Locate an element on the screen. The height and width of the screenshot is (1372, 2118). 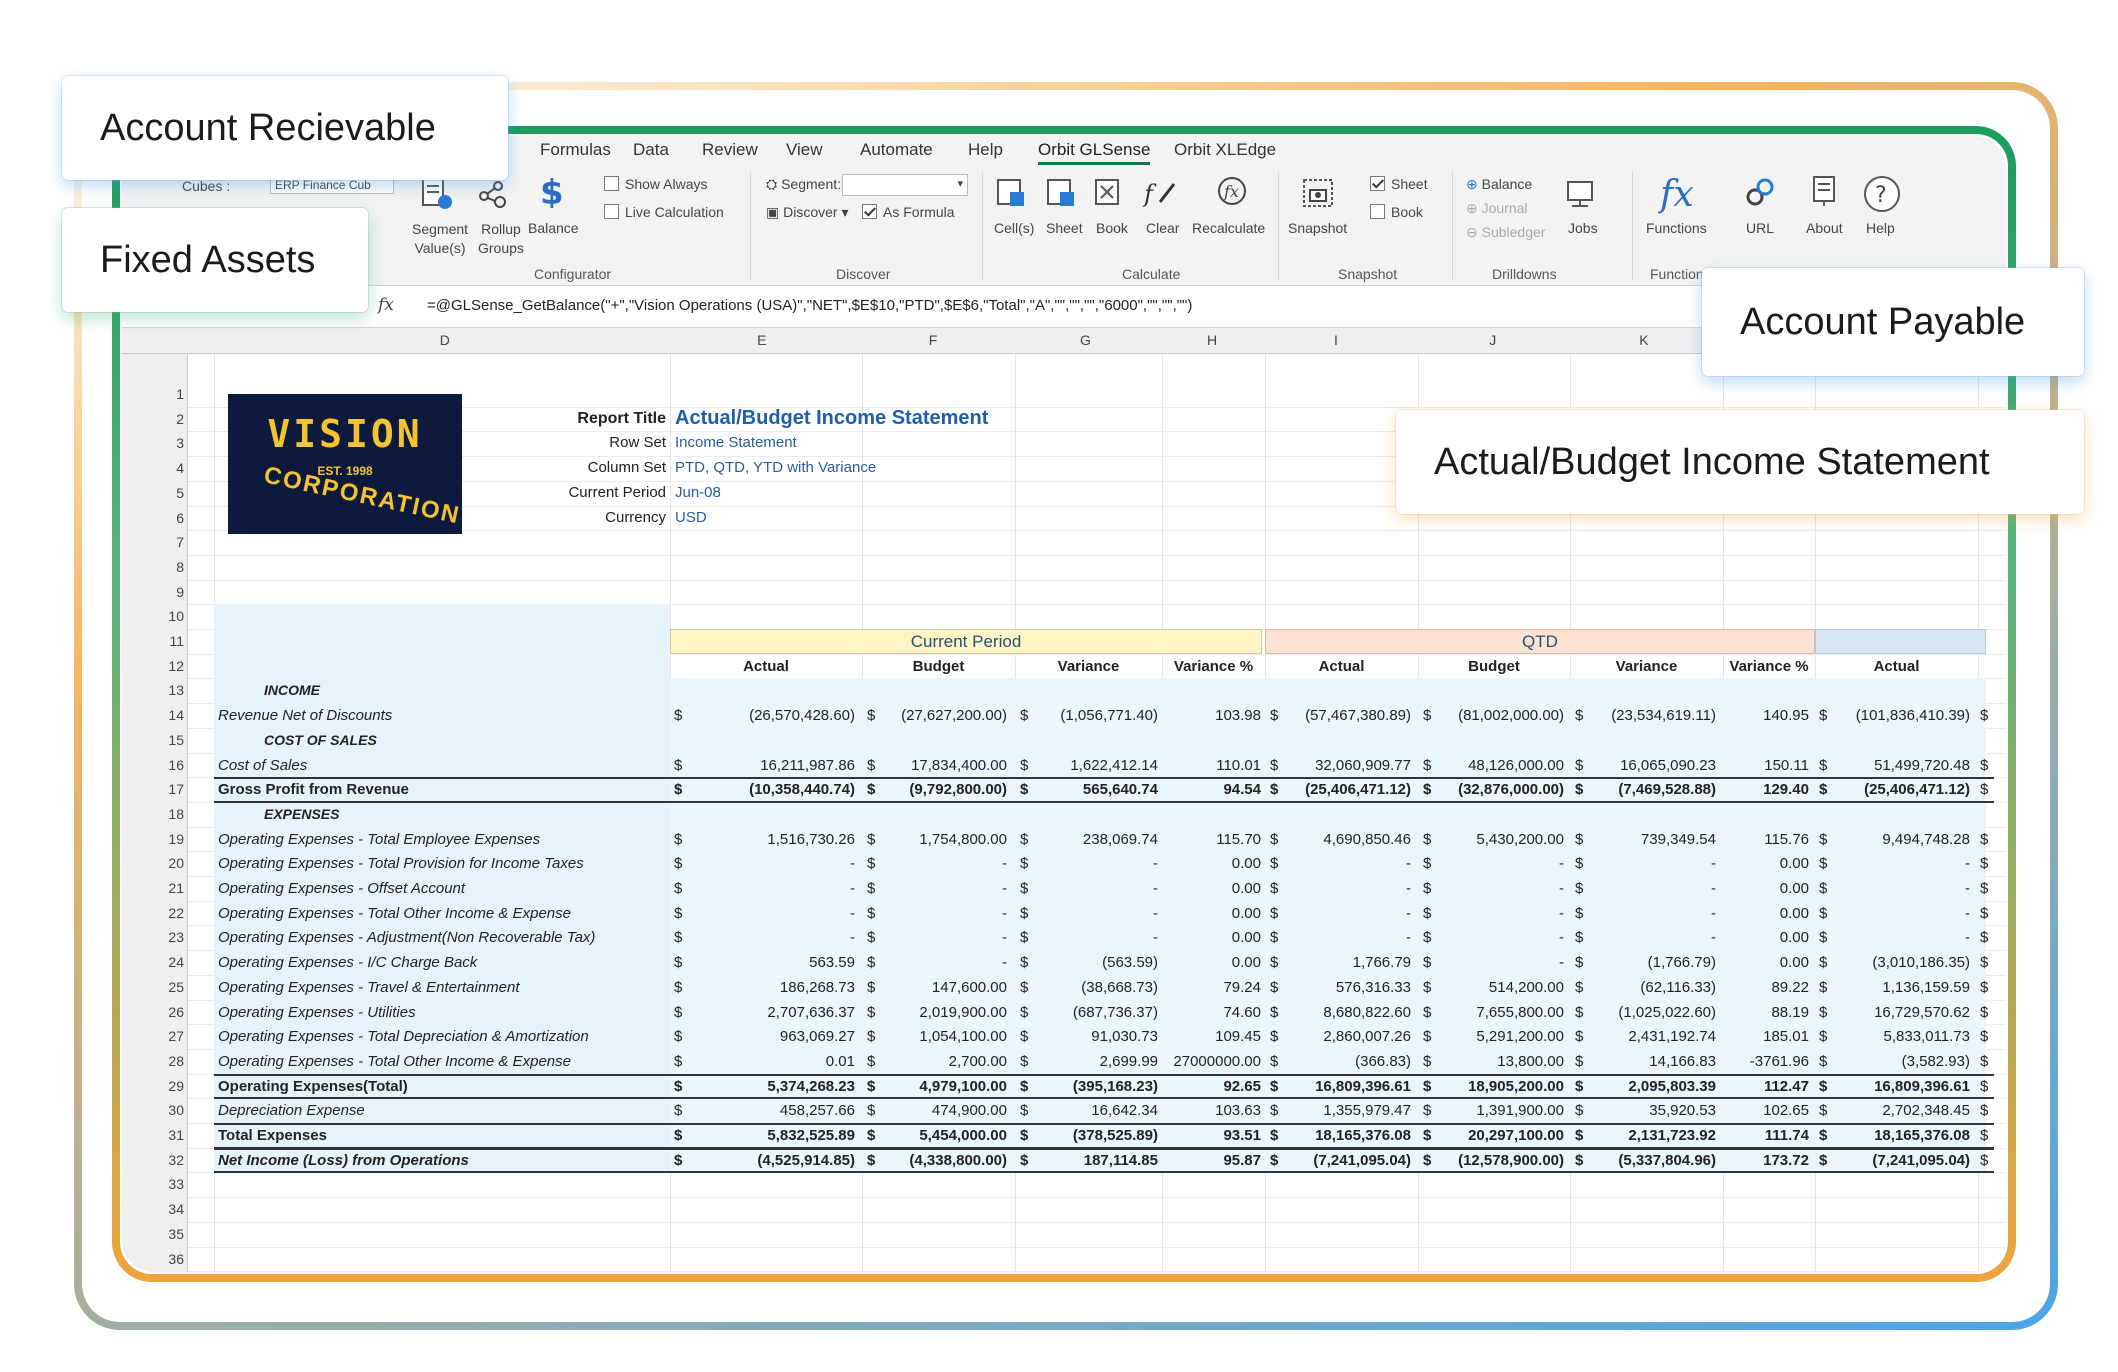
snapshot-book-checkbox: Book is located at coordinates (1396, 212).